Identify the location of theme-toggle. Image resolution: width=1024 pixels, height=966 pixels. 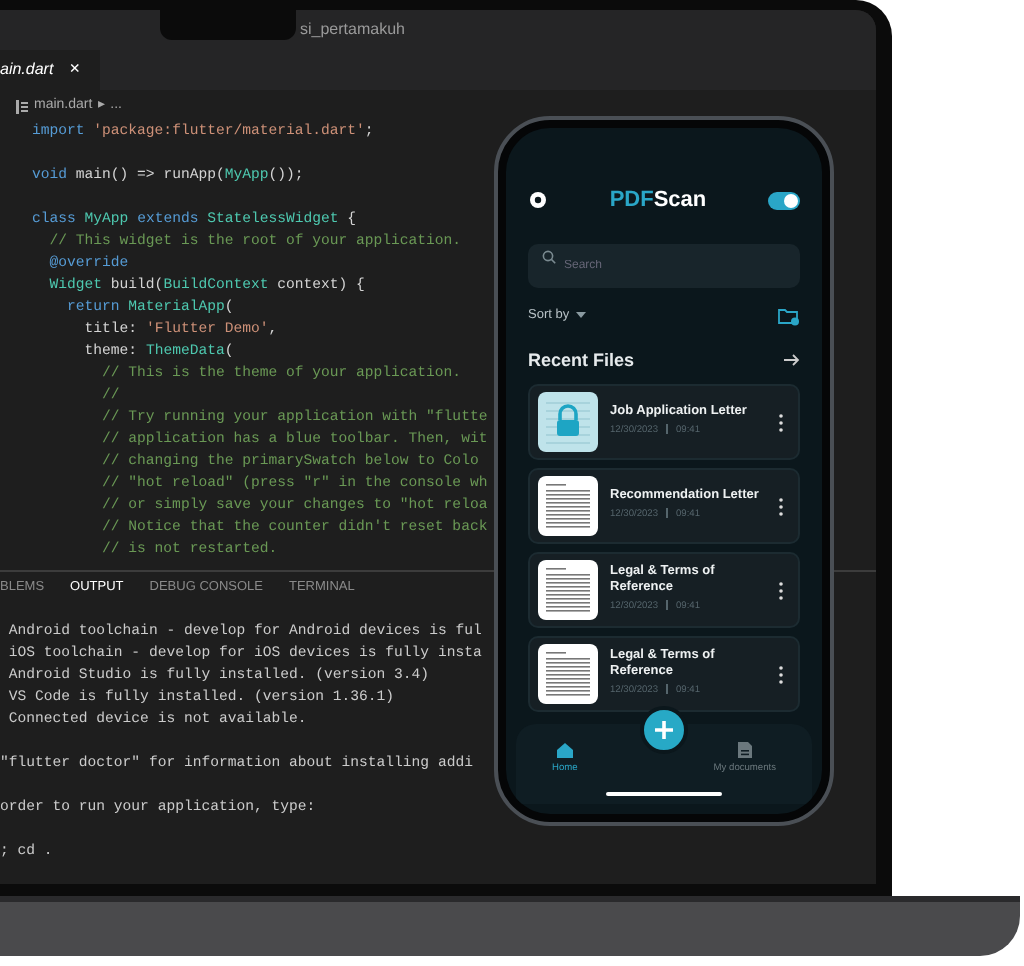
(783, 200).